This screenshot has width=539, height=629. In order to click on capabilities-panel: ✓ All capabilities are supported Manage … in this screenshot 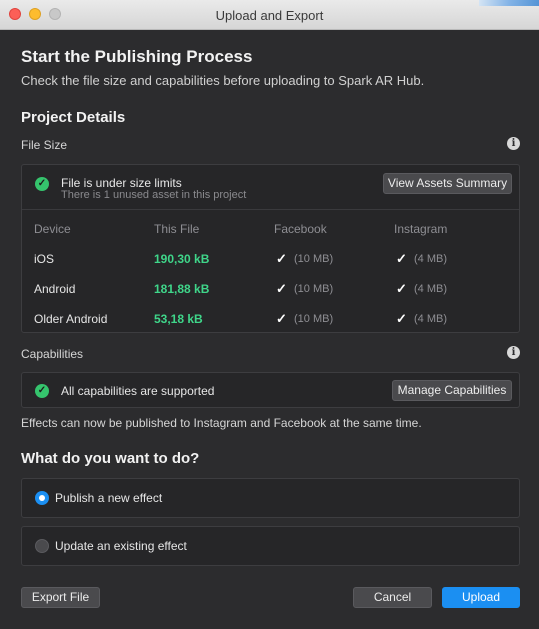, I will do `click(270, 390)`.